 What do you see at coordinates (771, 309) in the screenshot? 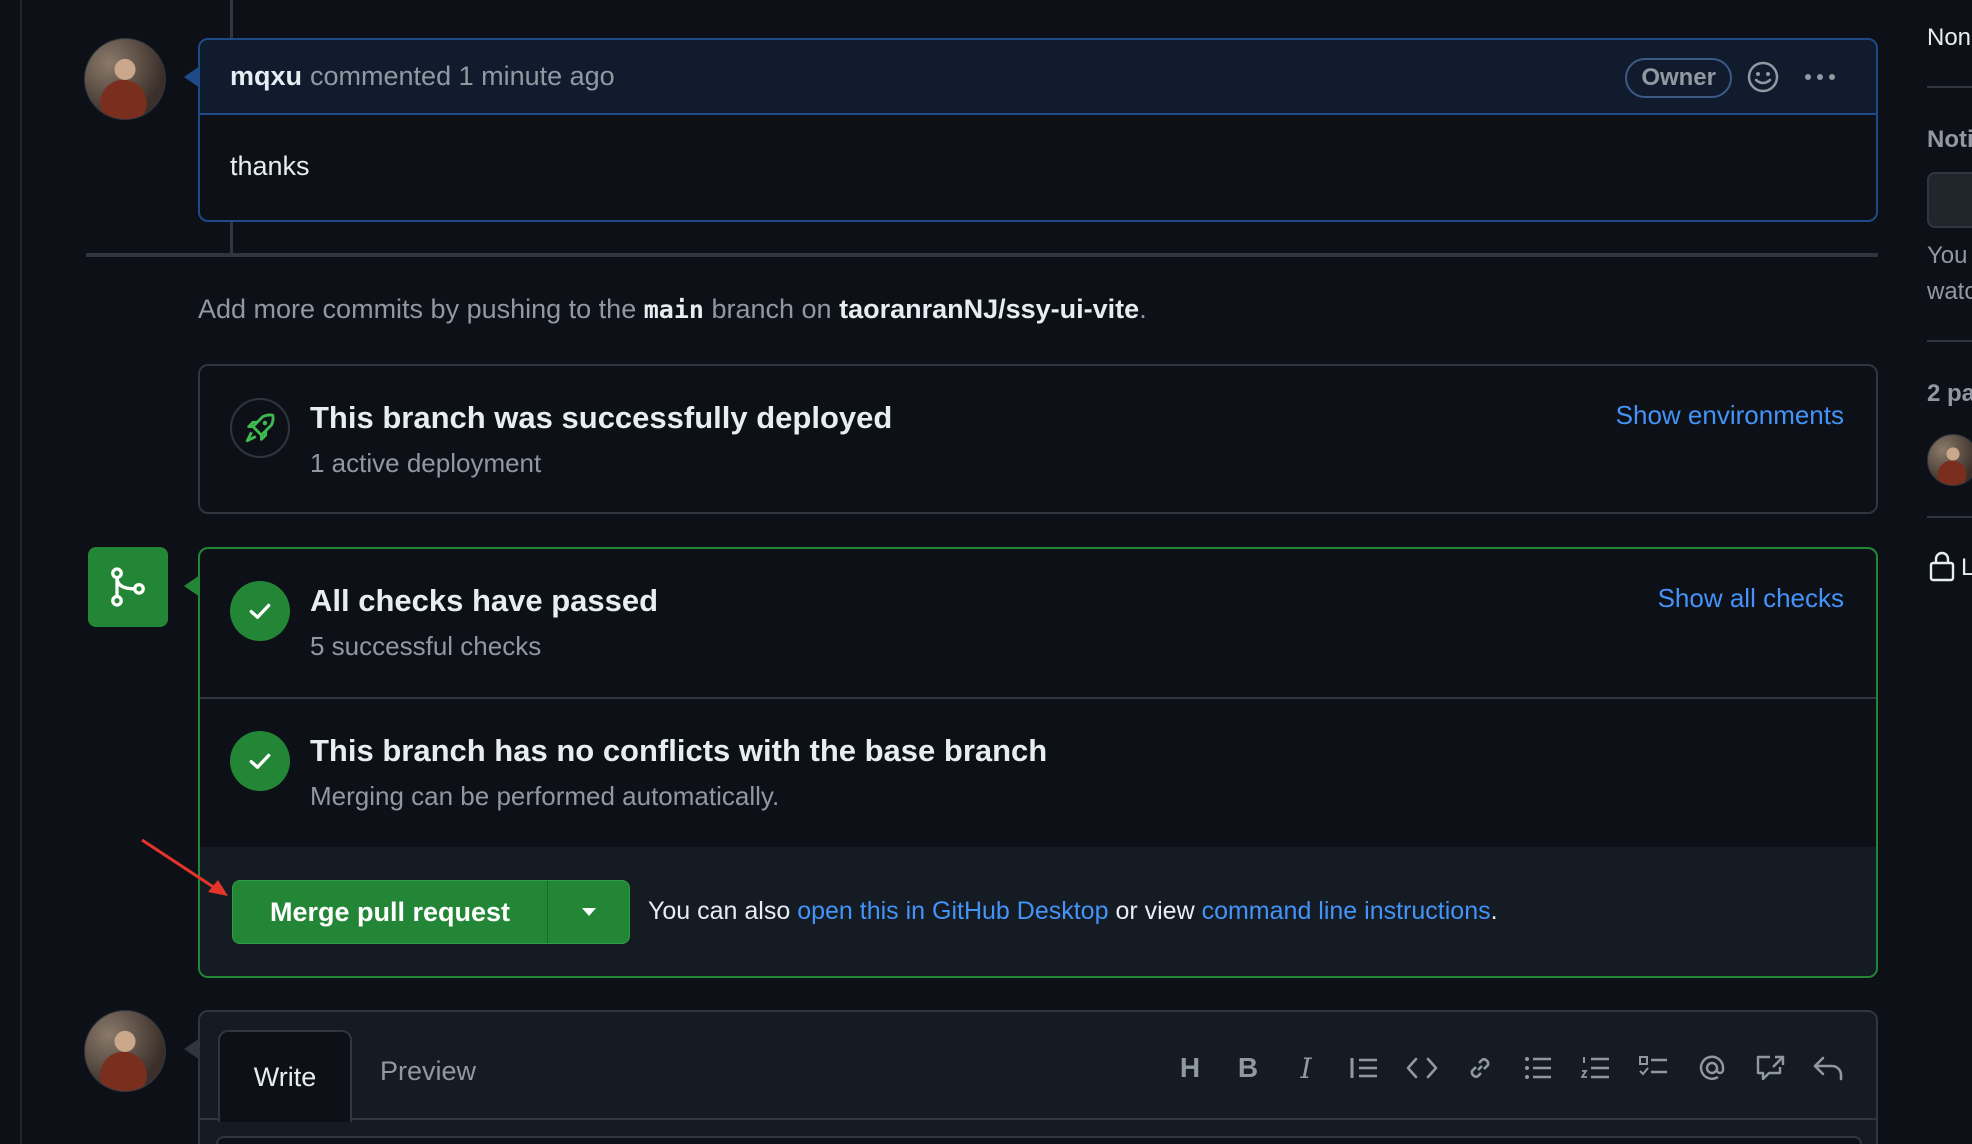
I see `push-hint-middle: branch on` at bounding box center [771, 309].